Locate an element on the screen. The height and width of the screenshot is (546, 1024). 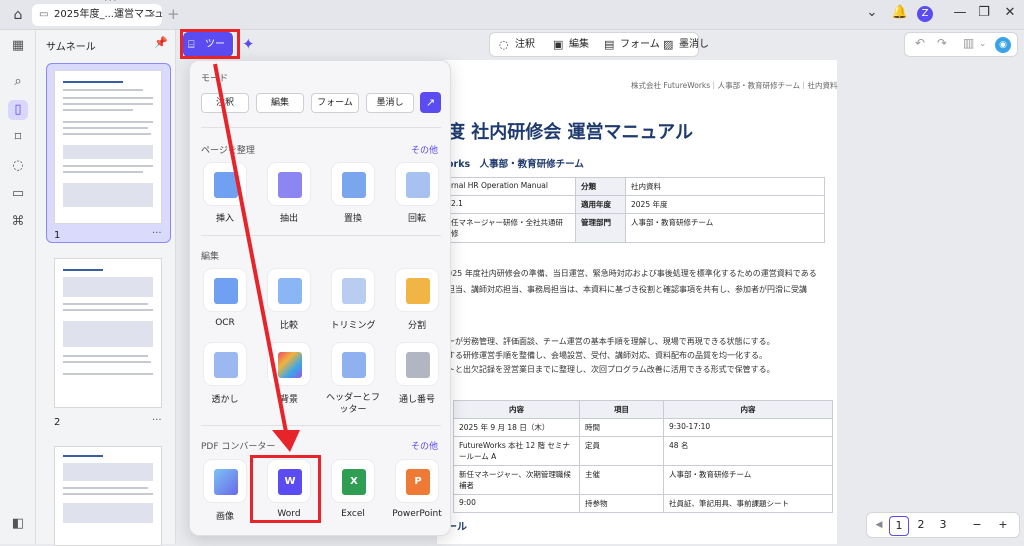
split-button is located at coordinates (417, 290).